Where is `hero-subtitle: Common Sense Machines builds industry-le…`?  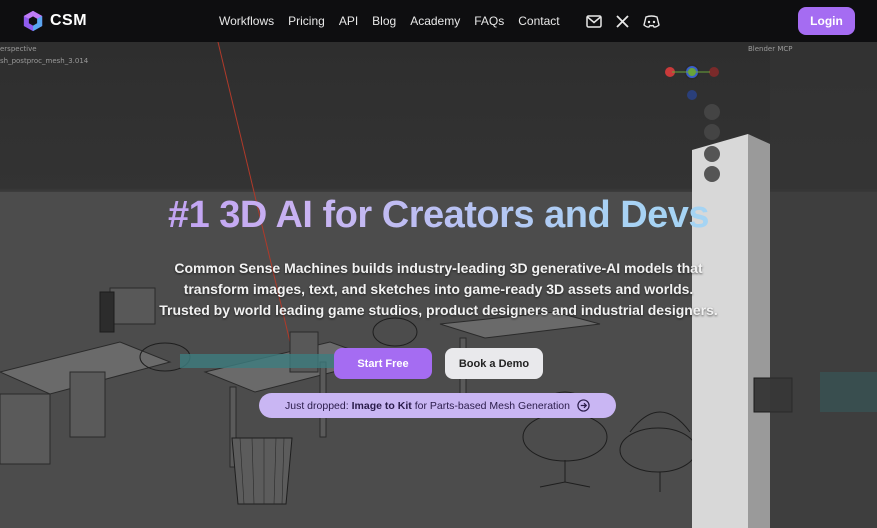
hero-subtitle: Common Sense Machines builds industry-le… is located at coordinates (438, 289).